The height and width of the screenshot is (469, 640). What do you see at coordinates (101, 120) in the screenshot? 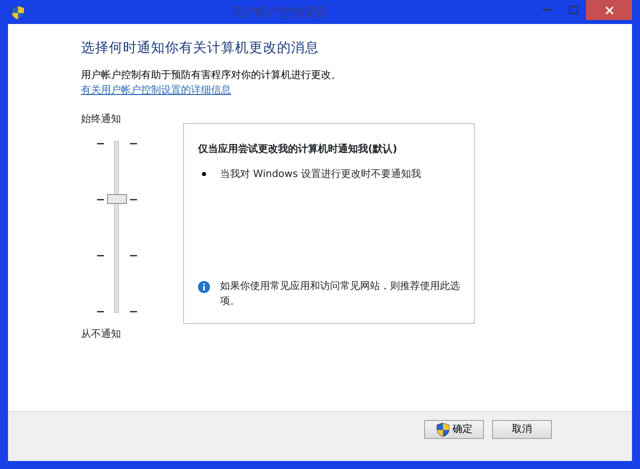
I see `slider-label: 始终通知` at bounding box center [101, 120].